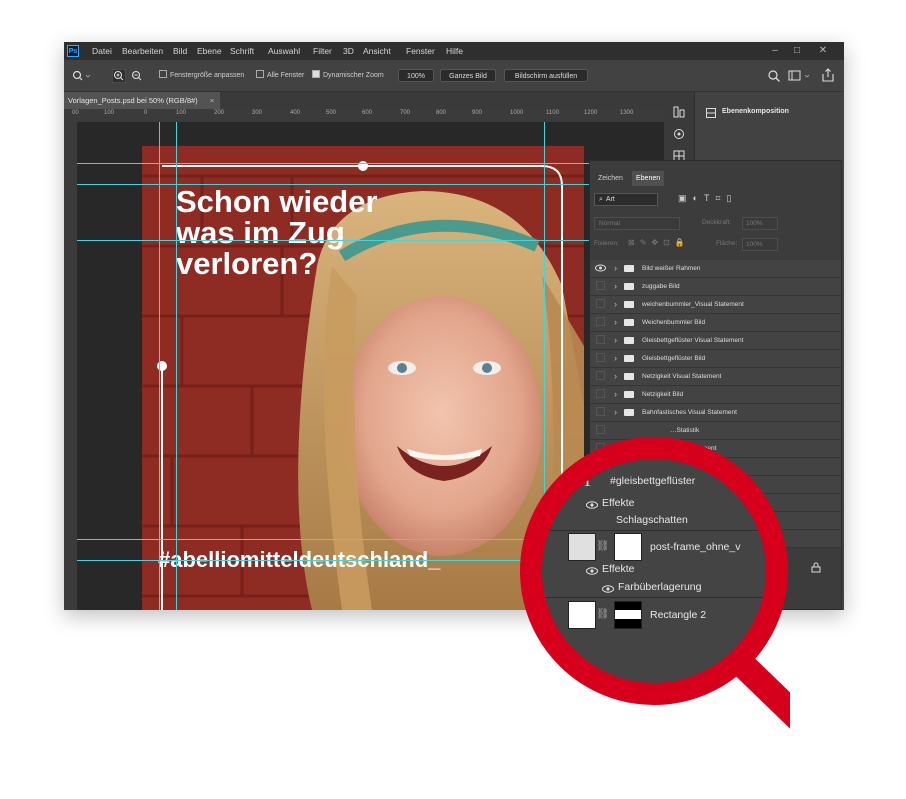 Image resolution: width=906 pixels, height=799 pixels. Describe the element at coordinates (552, 113) in the screenshot. I see `ruler-tick: 1100` at that location.